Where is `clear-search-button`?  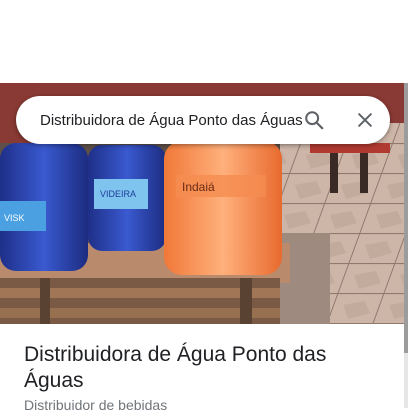 clear-search-button is located at coordinates (365, 120).